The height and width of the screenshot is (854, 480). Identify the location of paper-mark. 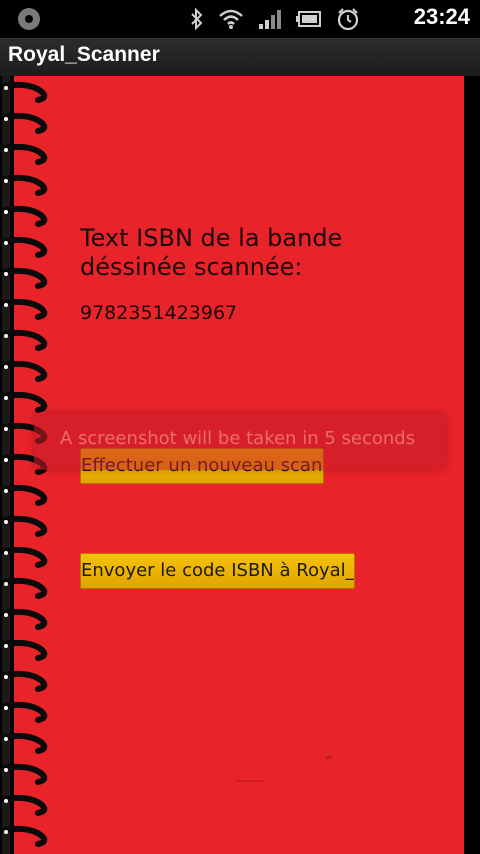
(250, 781).